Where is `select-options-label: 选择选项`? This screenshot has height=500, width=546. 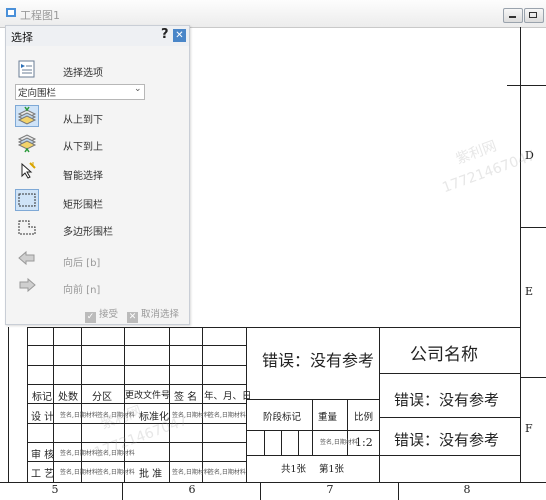
select-options-label: 选择选项 is located at coordinates (83, 73).